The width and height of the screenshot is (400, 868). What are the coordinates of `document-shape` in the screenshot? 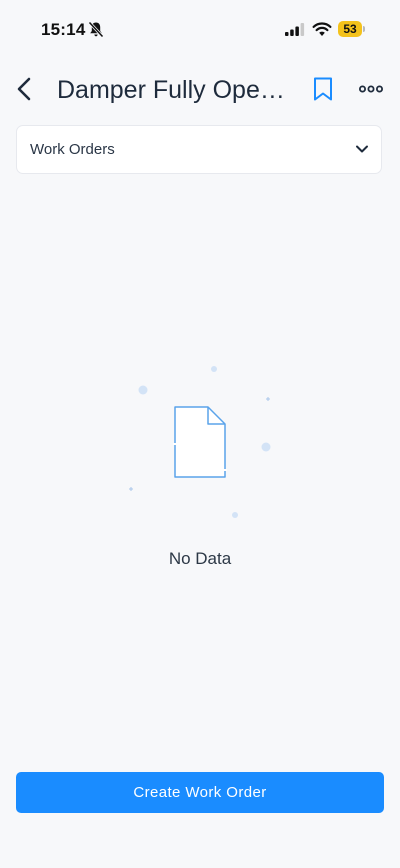 It's located at (200, 442).